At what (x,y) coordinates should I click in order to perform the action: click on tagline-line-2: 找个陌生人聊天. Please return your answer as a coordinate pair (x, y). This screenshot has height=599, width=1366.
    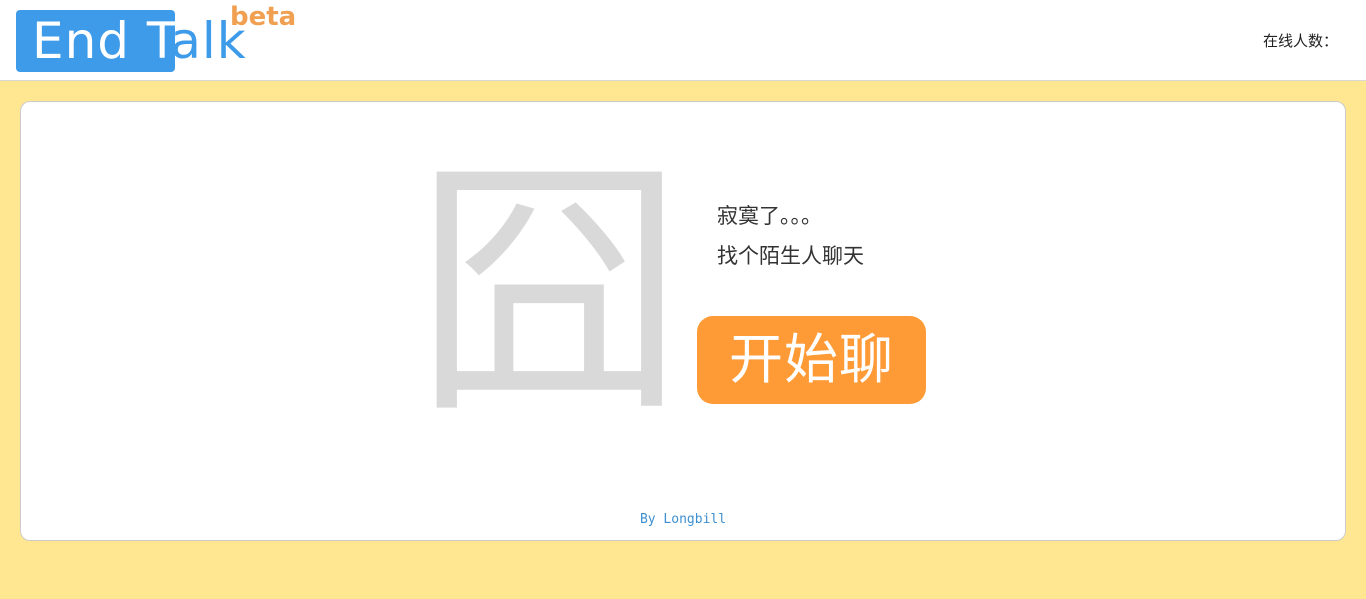
    Looking at the image, I should click on (790, 256).